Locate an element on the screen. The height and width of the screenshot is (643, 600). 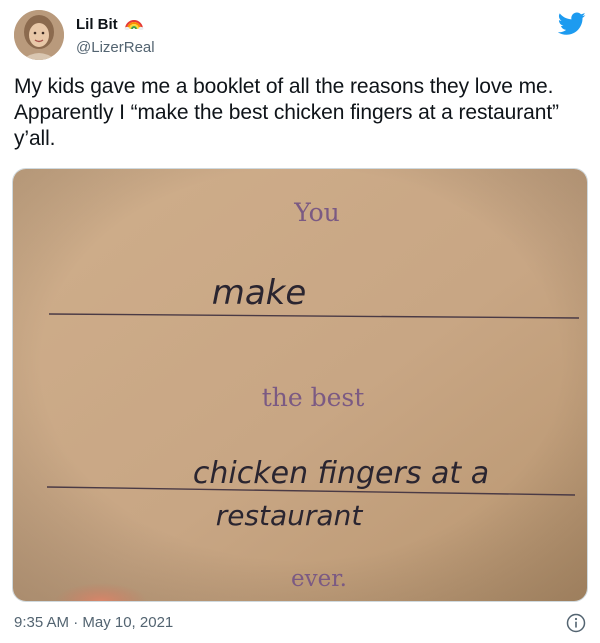
handwritten-make: make is located at coordinates (259, 293).